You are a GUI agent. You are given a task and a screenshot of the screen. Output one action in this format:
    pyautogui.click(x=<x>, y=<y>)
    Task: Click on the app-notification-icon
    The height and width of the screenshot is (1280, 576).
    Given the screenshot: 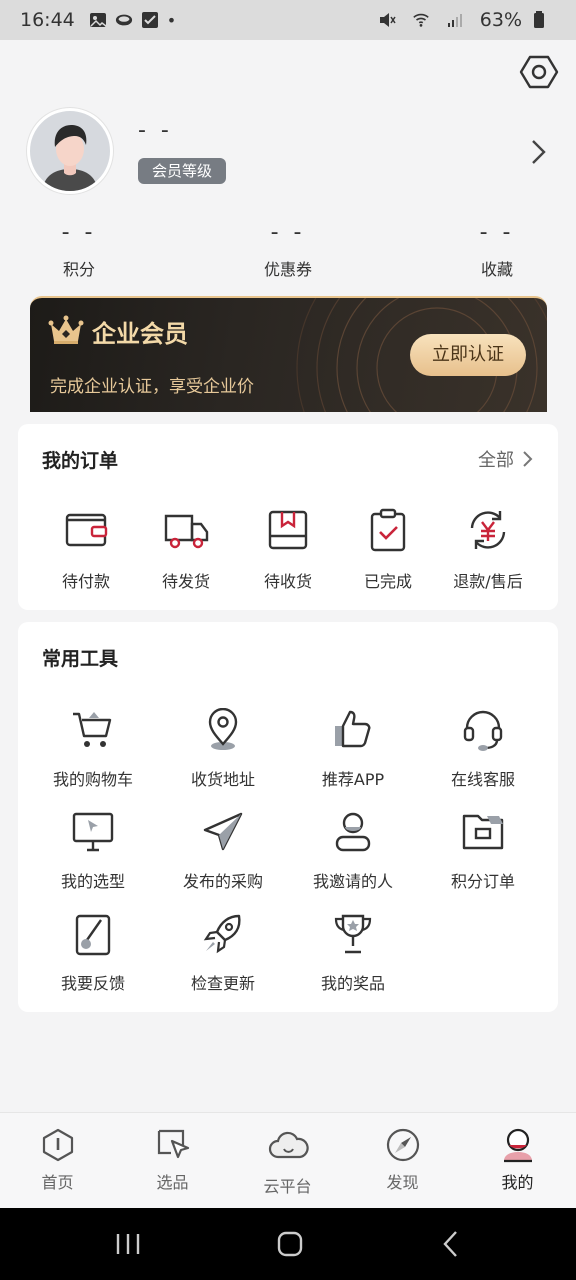 What is the action you would take?
    pyautogui.click(x=124, y=20)
    